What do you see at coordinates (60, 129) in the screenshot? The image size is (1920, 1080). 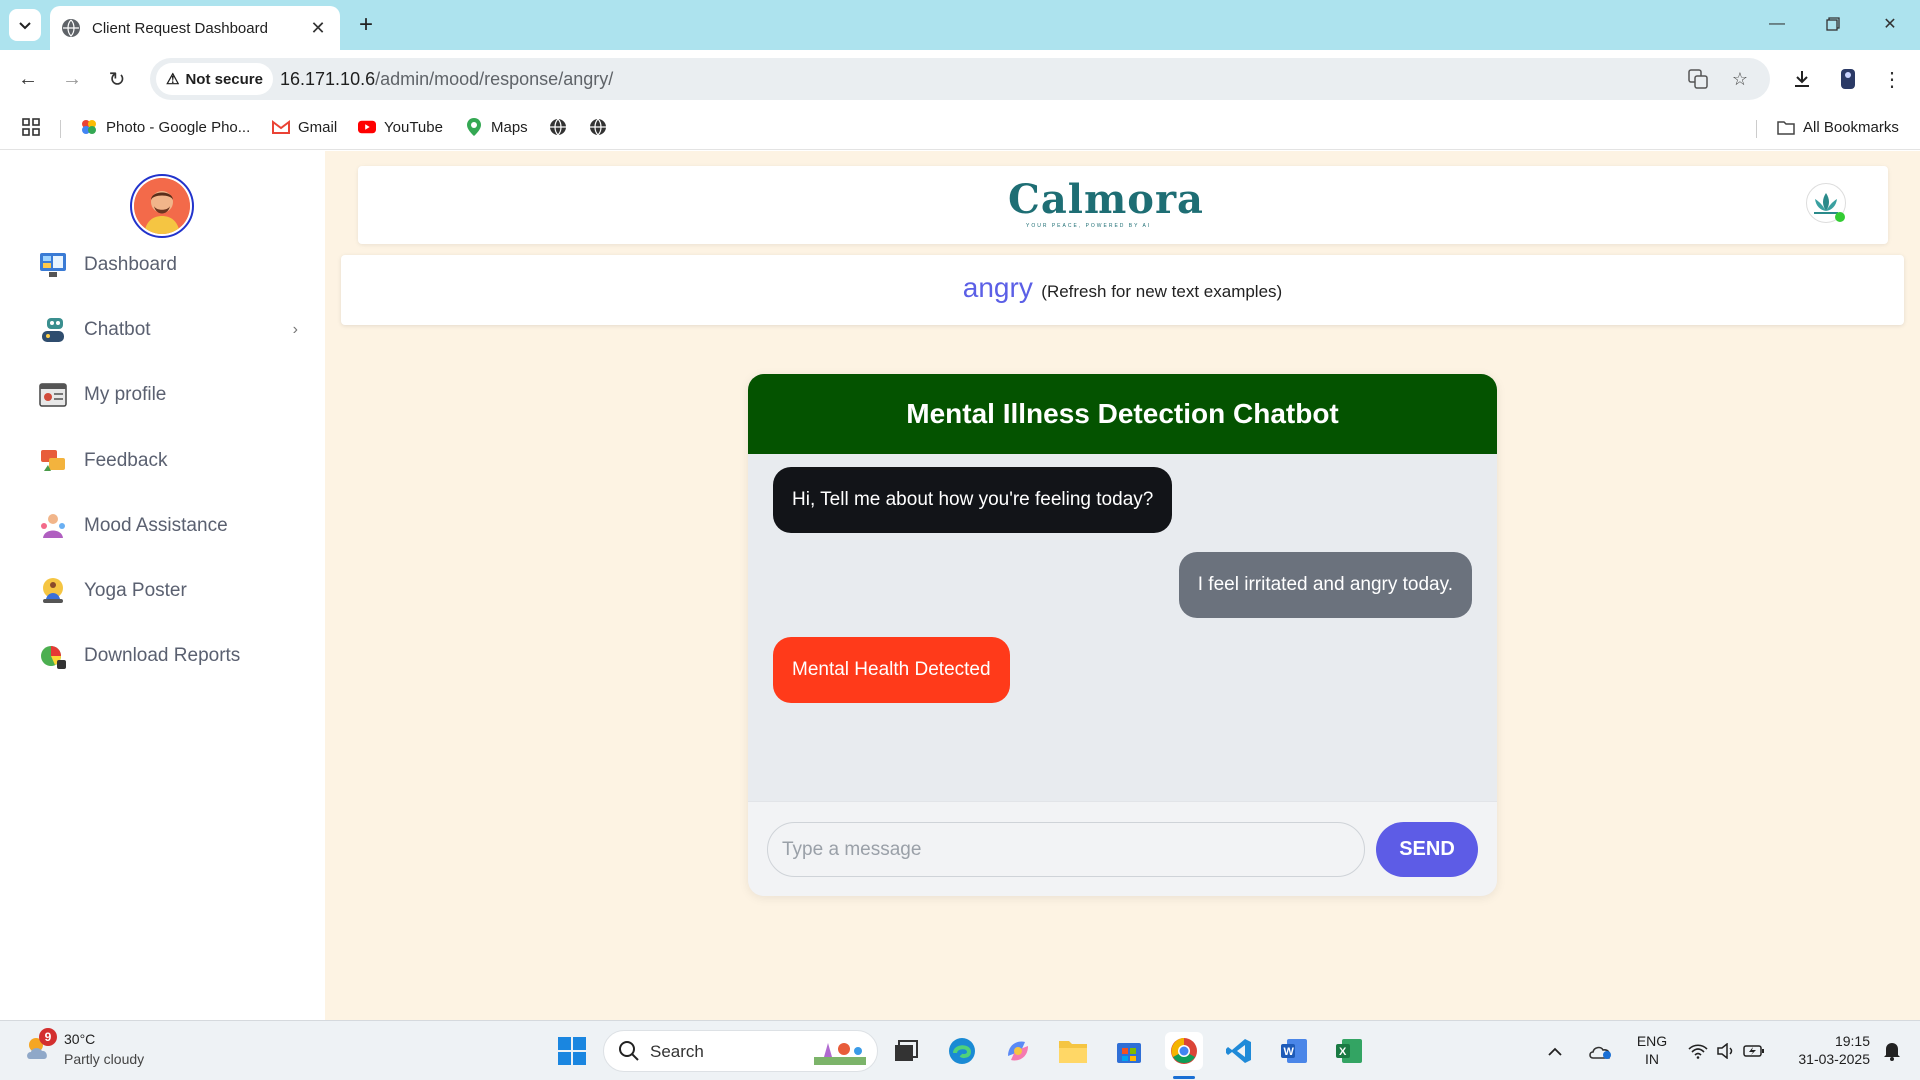 I see `bookmarks-divider` at bounding box center [60, 129].